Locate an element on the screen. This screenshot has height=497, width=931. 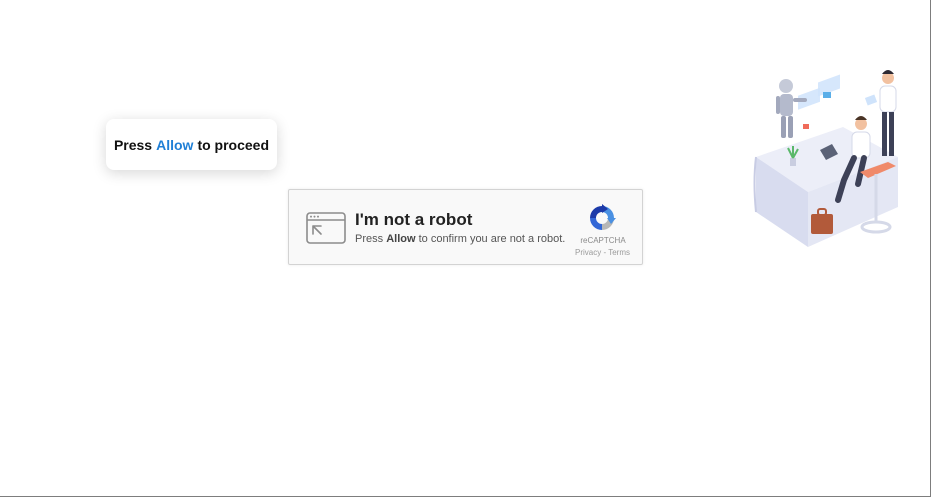
privacy-link: Privacy is located at coordinates (588, 252).